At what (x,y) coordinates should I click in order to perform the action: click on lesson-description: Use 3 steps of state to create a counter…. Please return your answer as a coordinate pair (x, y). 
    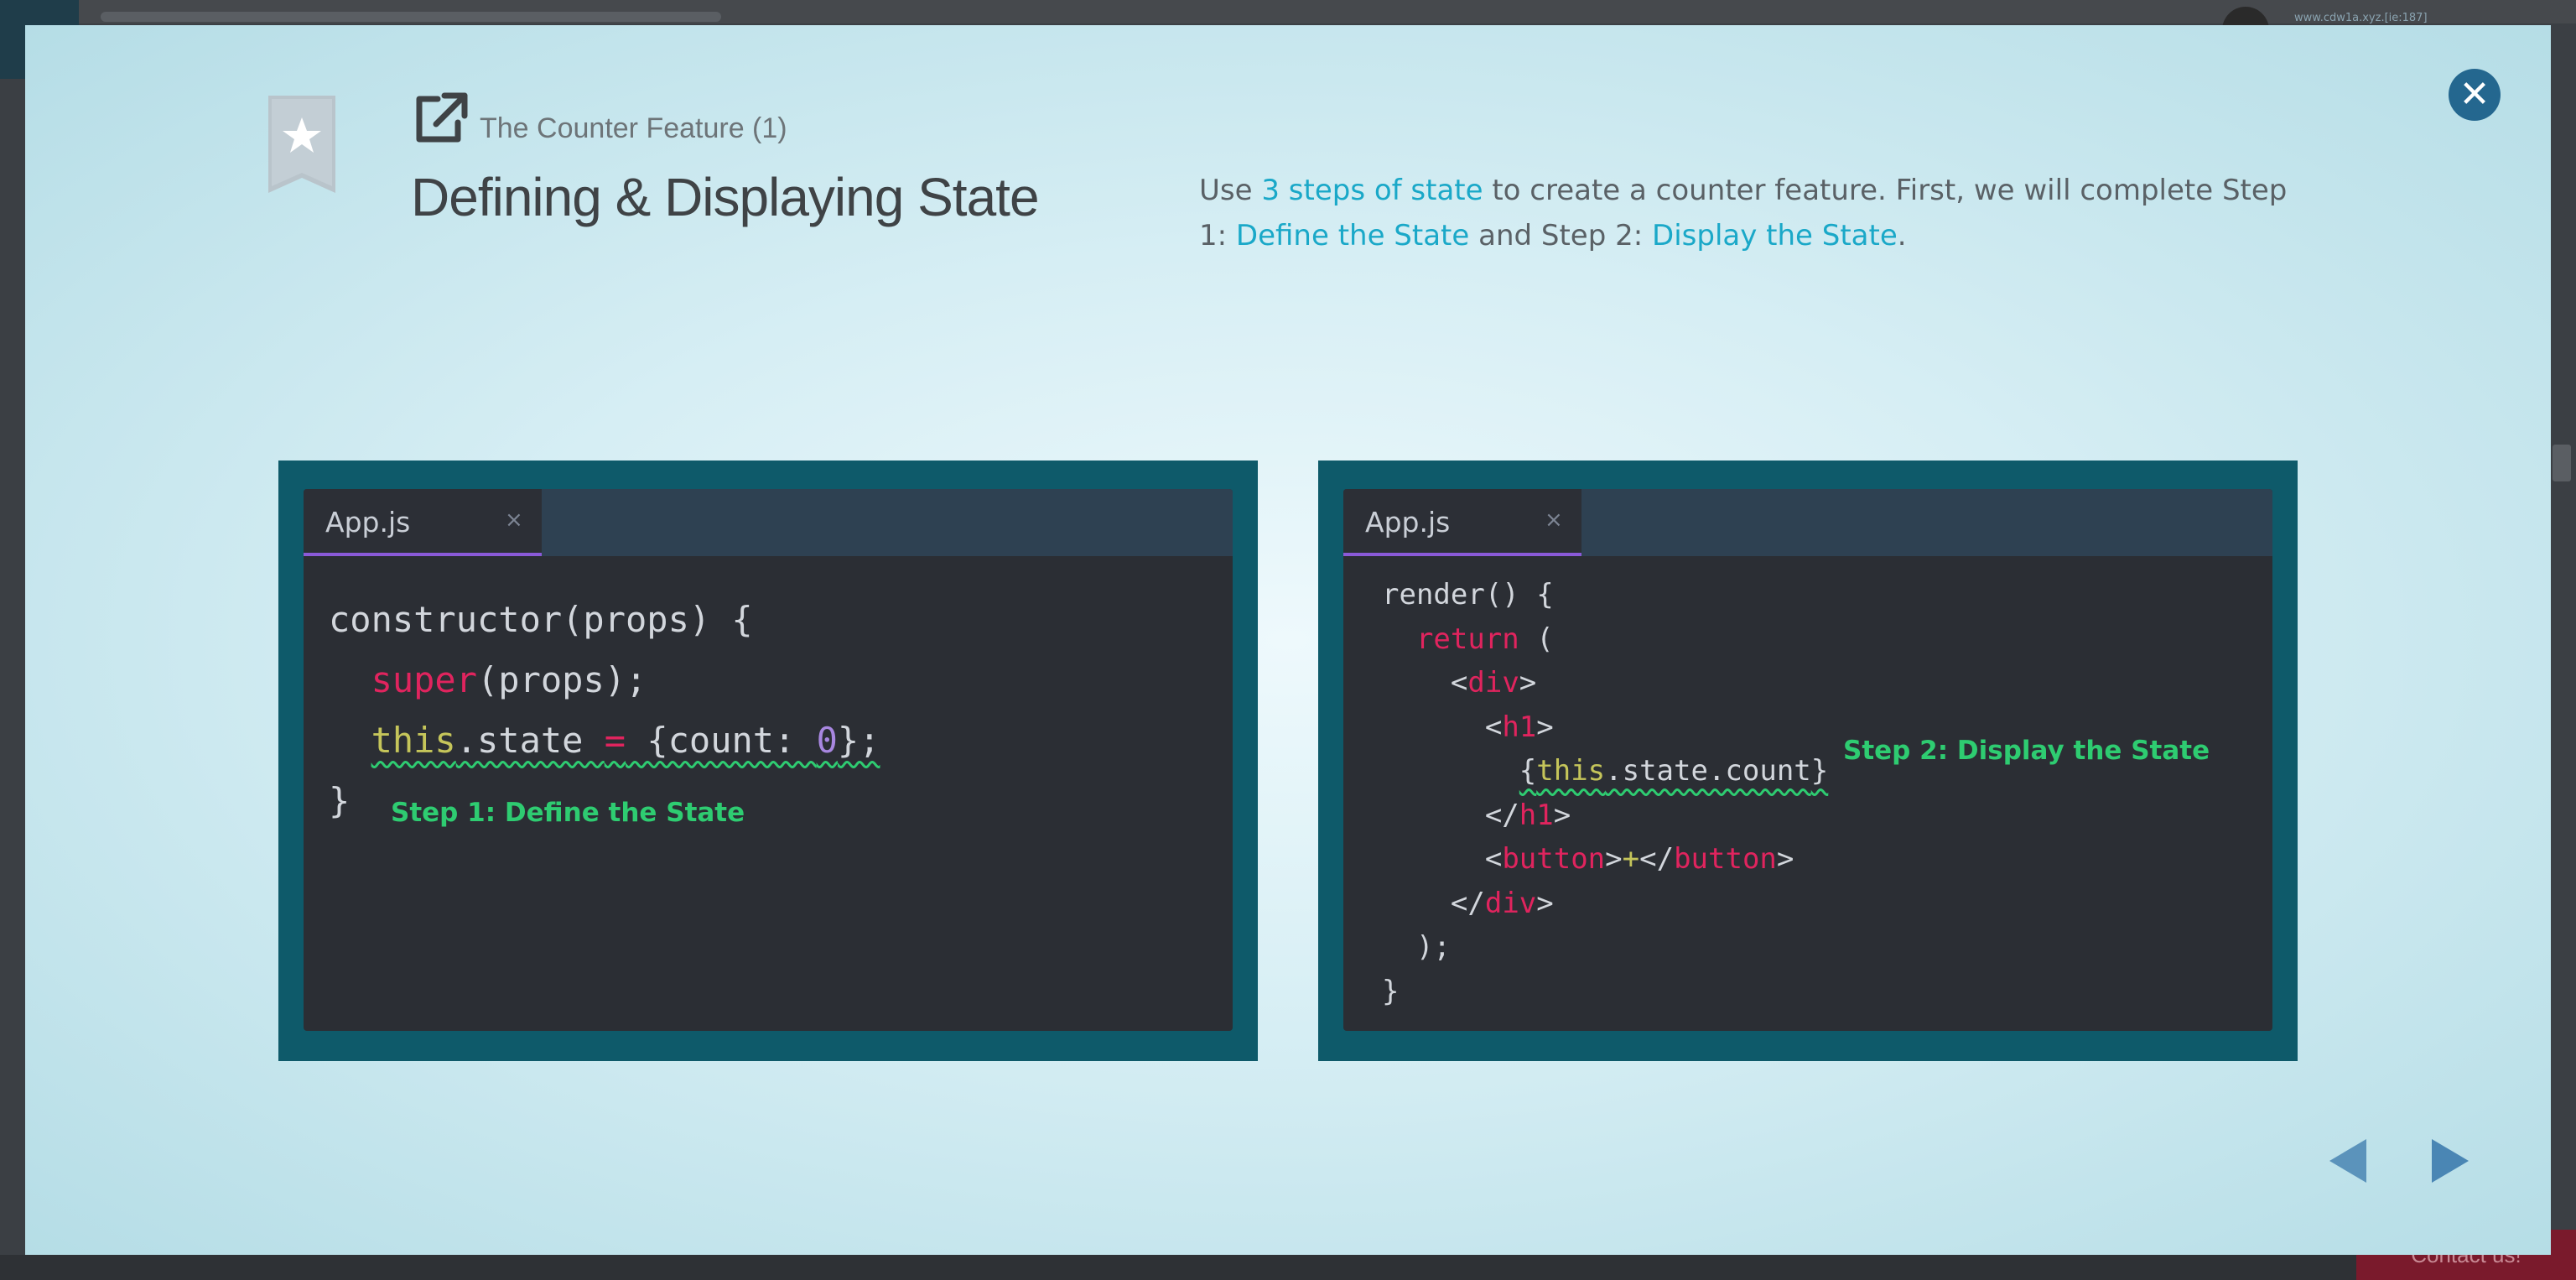
    Looking at the image, I should click on (1761, 213).